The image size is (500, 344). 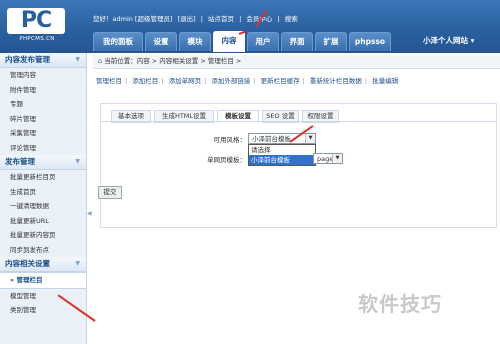 I want to click on sidebar-item-clear-data: 一键清理数据, so click(x=43, y=206).